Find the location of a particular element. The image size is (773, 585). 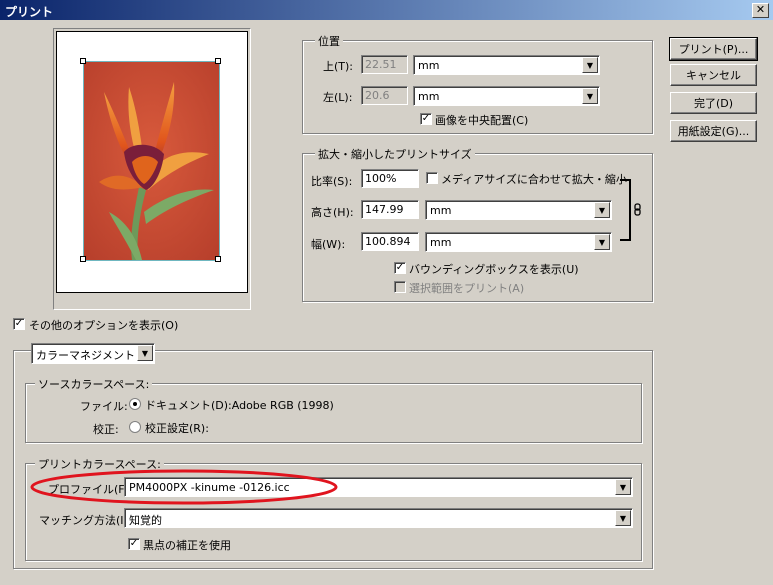

highlight-ellipse is located at coordinates (184, 487).